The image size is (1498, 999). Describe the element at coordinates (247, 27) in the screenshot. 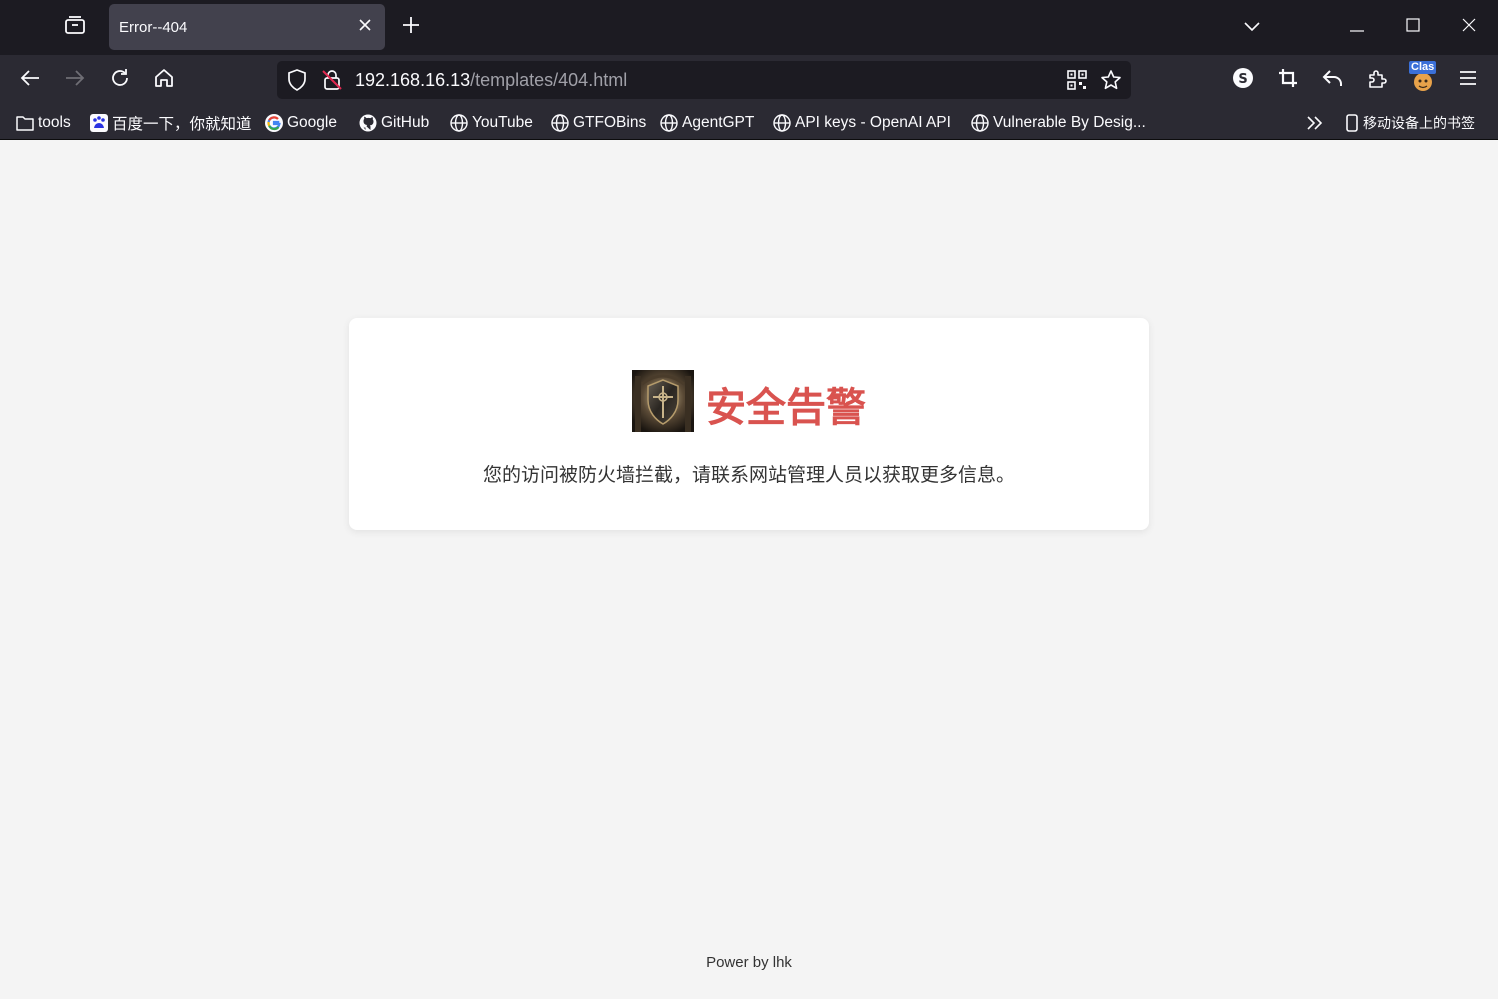

I see `active-tab: Error--404` at that location.